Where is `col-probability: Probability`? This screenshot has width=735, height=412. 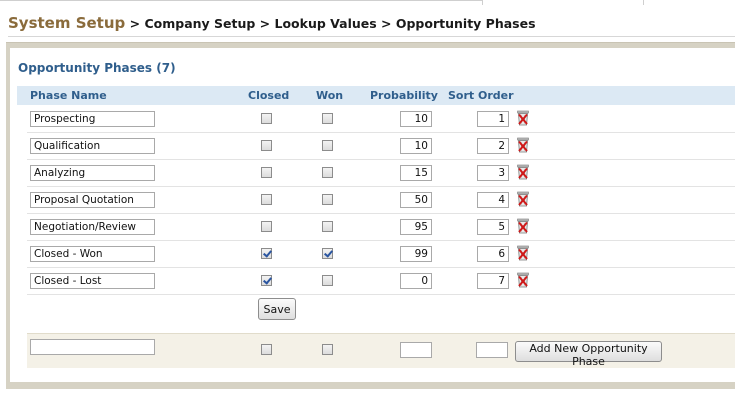
col-probability: Probability is located at coordinates (404, 95).